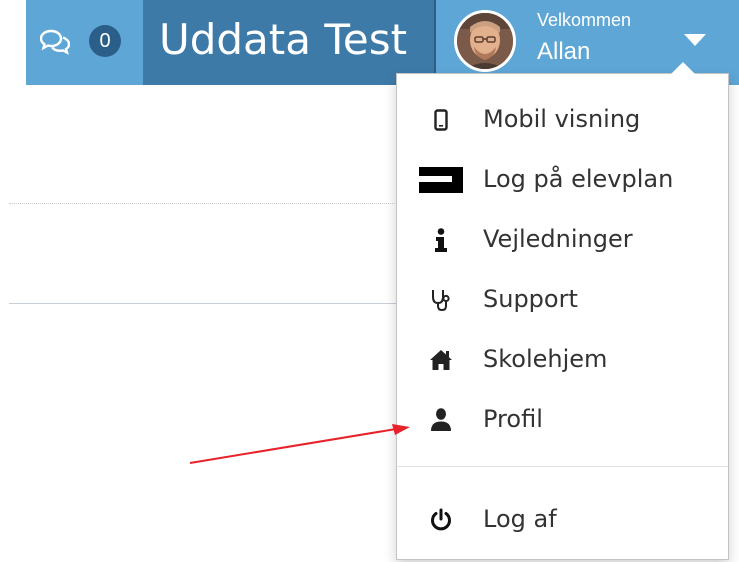 The image size is (739, 562). What do you see at coordinates (584, 20) in the screenshot?
I see `welcome-label: Velkommen` at bounding box center [584, 20].